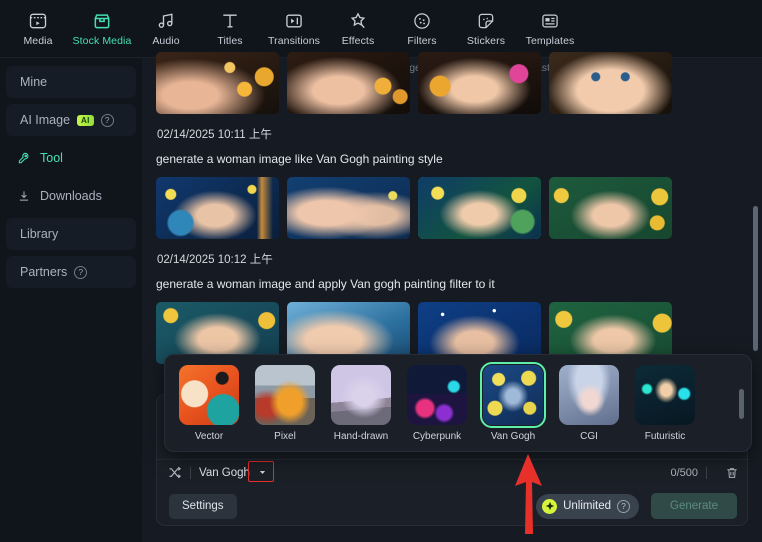 This screenshot has width=762, height=542. I want to click on selected-style-label: Van Gogh, so click(224, 472).